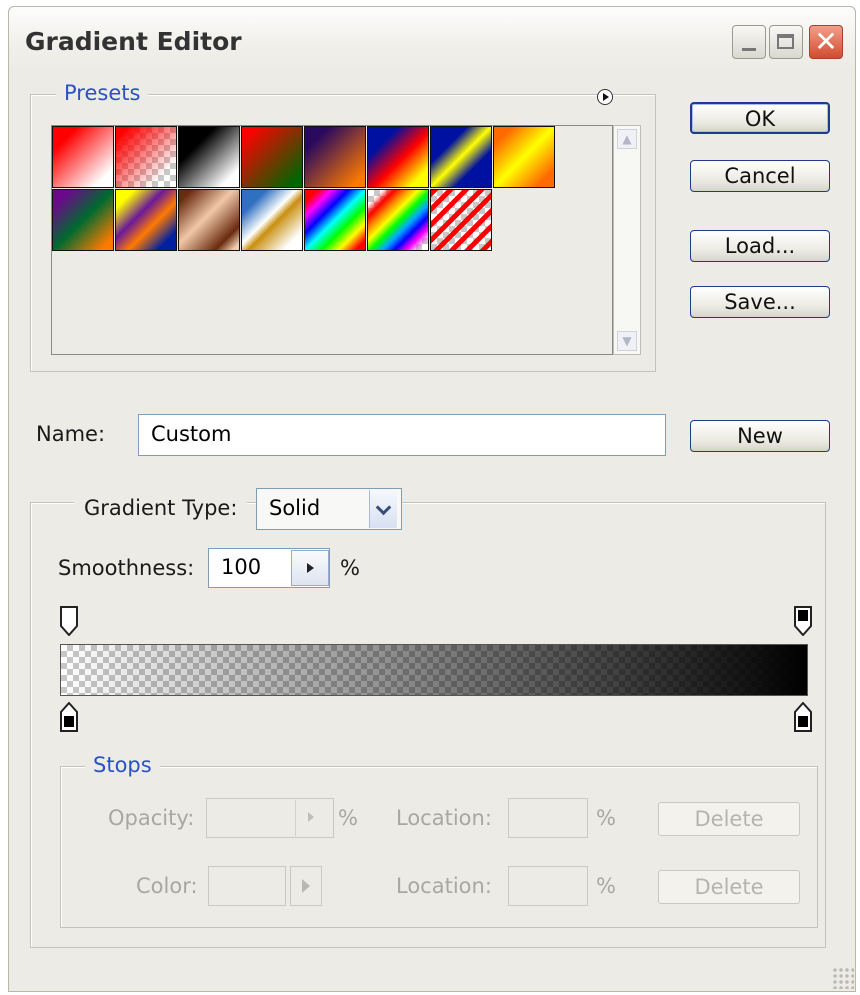 This screenshot has width=860, height=995. Describe the element at coordinates (729, 819) in the screenshot. I see `delete-opacity-stop-button: Delete` at that location.